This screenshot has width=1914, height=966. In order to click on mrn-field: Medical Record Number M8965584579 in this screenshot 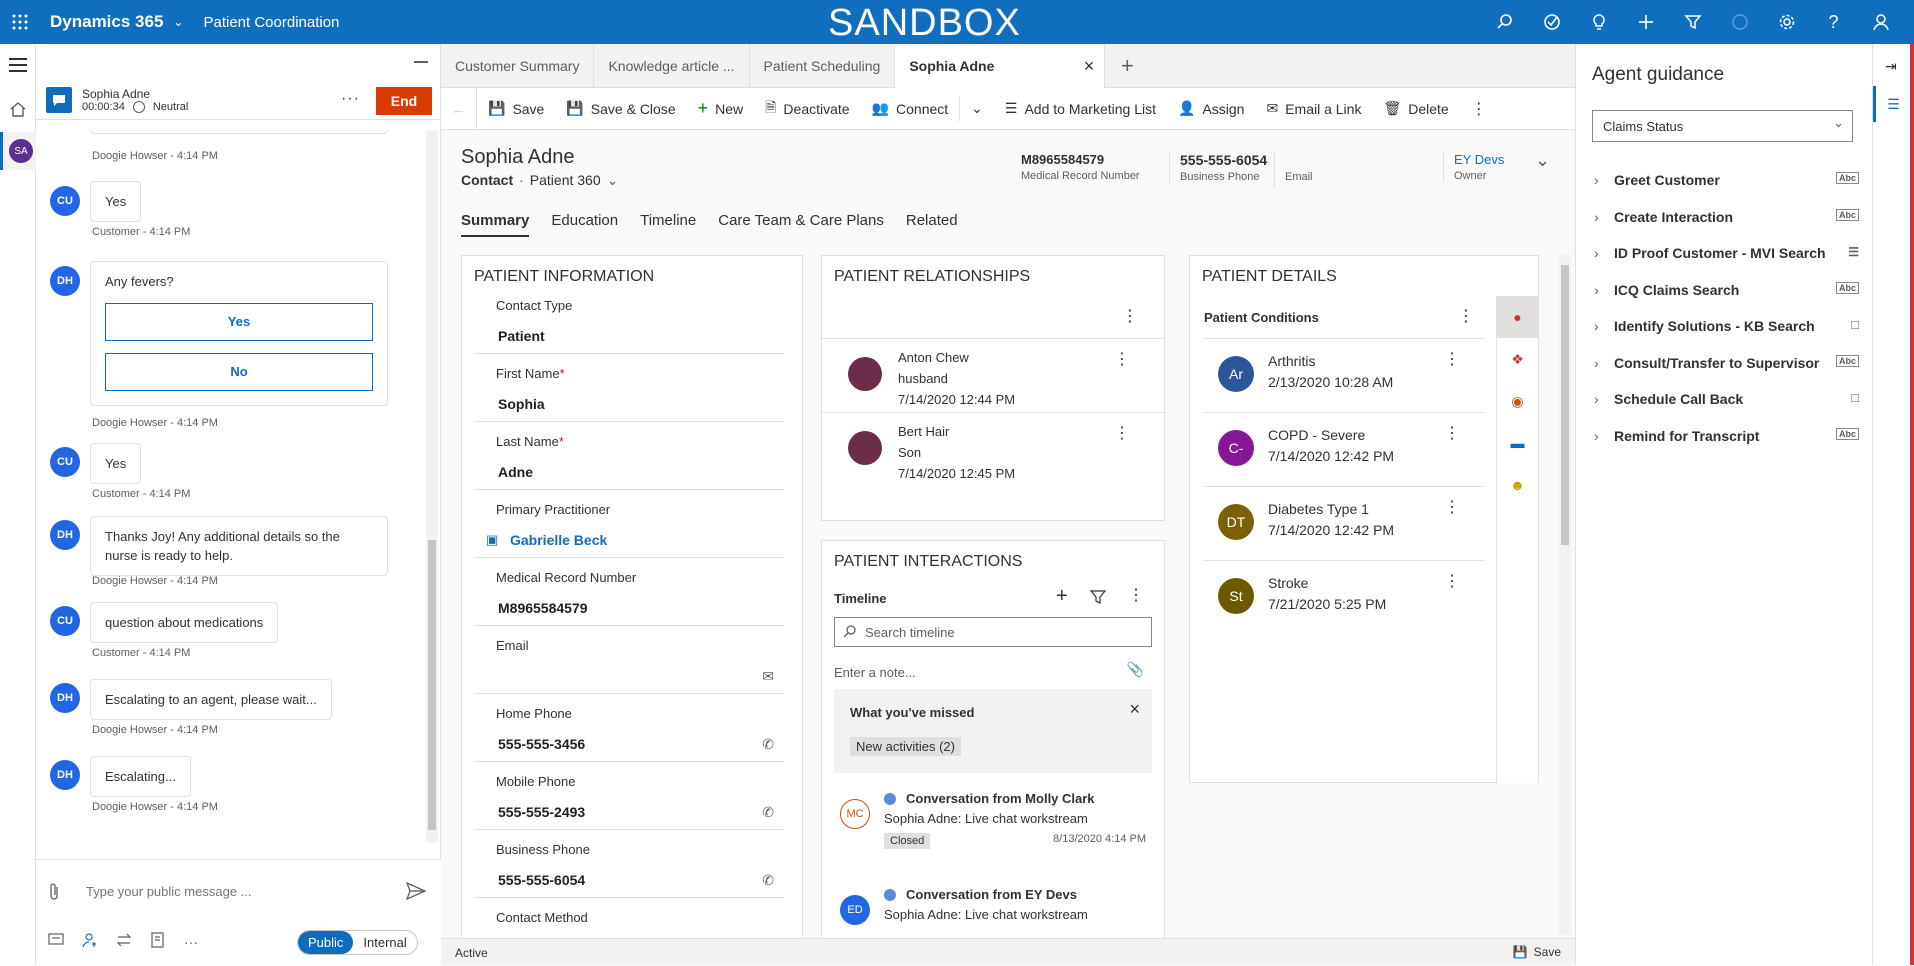, I will do `click(629, 592)`.